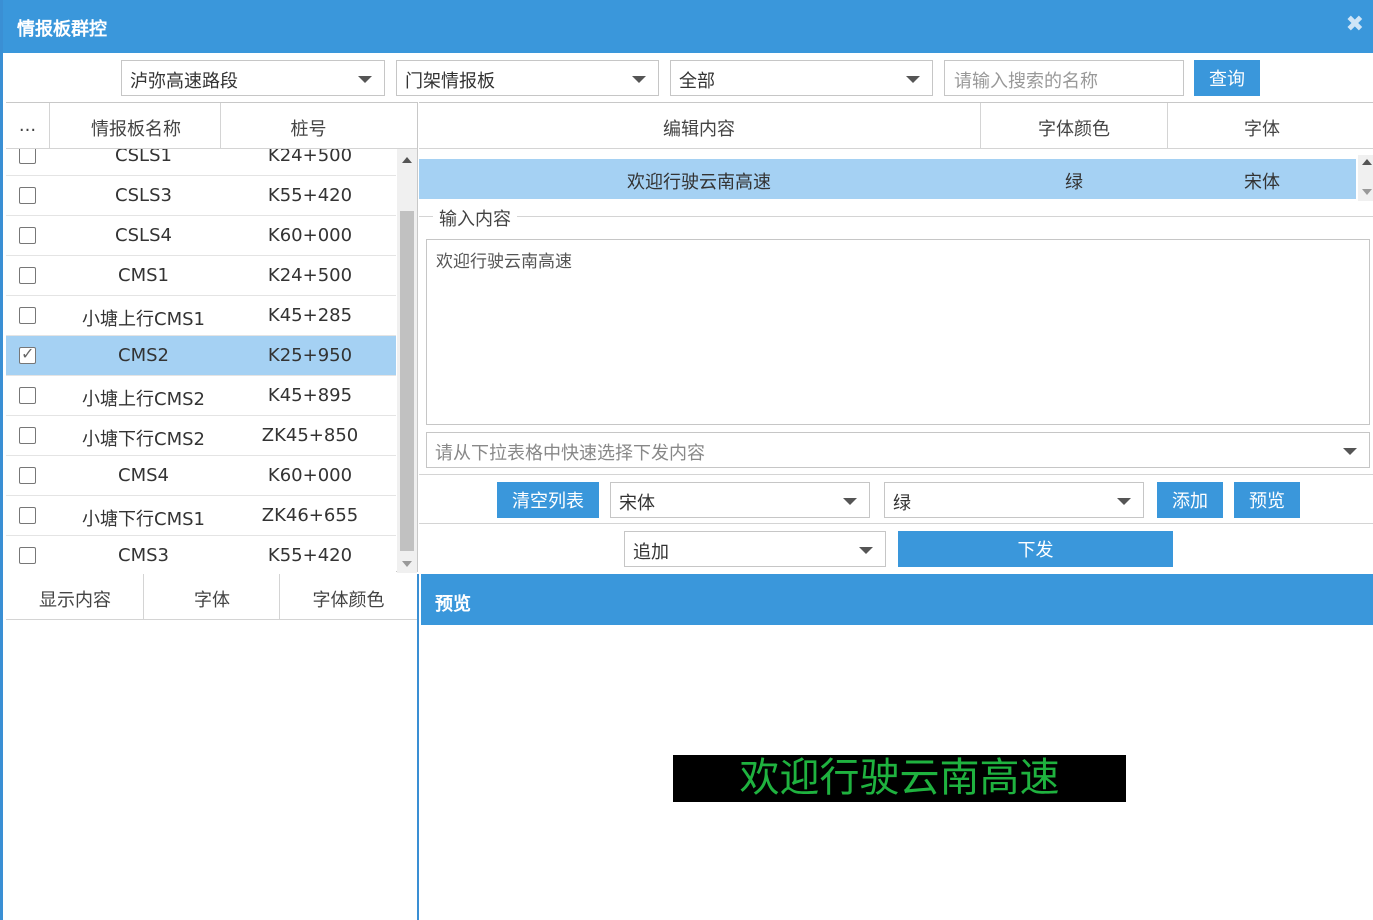  Describe the element at coordinates (310, 435) in the screenshot. I see `row-pile: ZK45+850` at that location.